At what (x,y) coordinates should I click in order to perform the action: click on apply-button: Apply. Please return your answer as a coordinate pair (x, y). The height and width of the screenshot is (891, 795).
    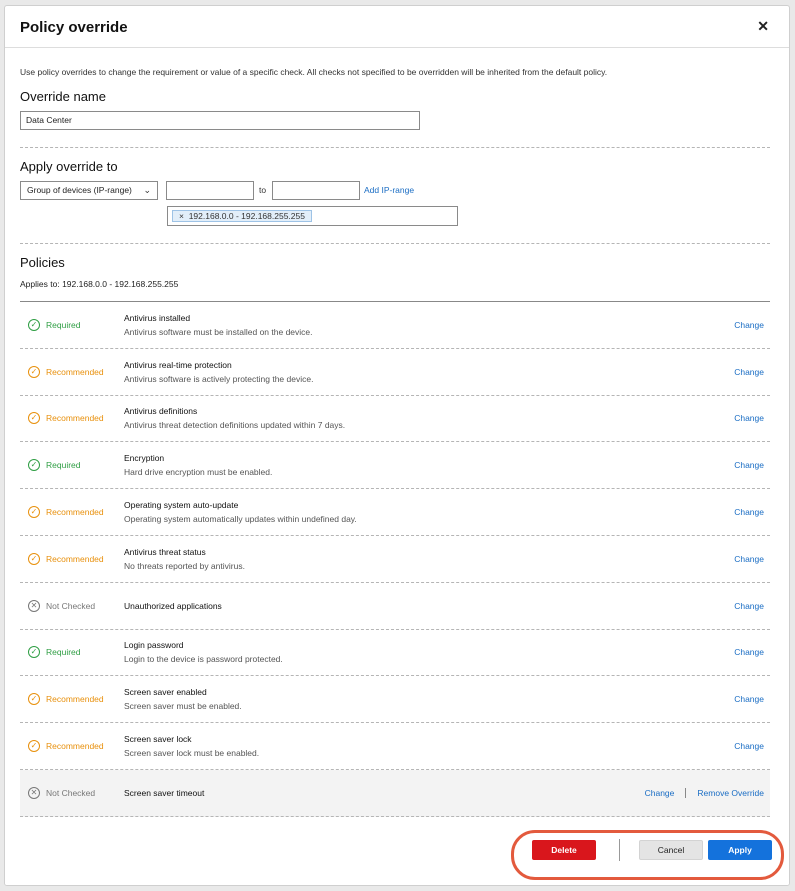
    Looking at the image, I should click on (740, 850).